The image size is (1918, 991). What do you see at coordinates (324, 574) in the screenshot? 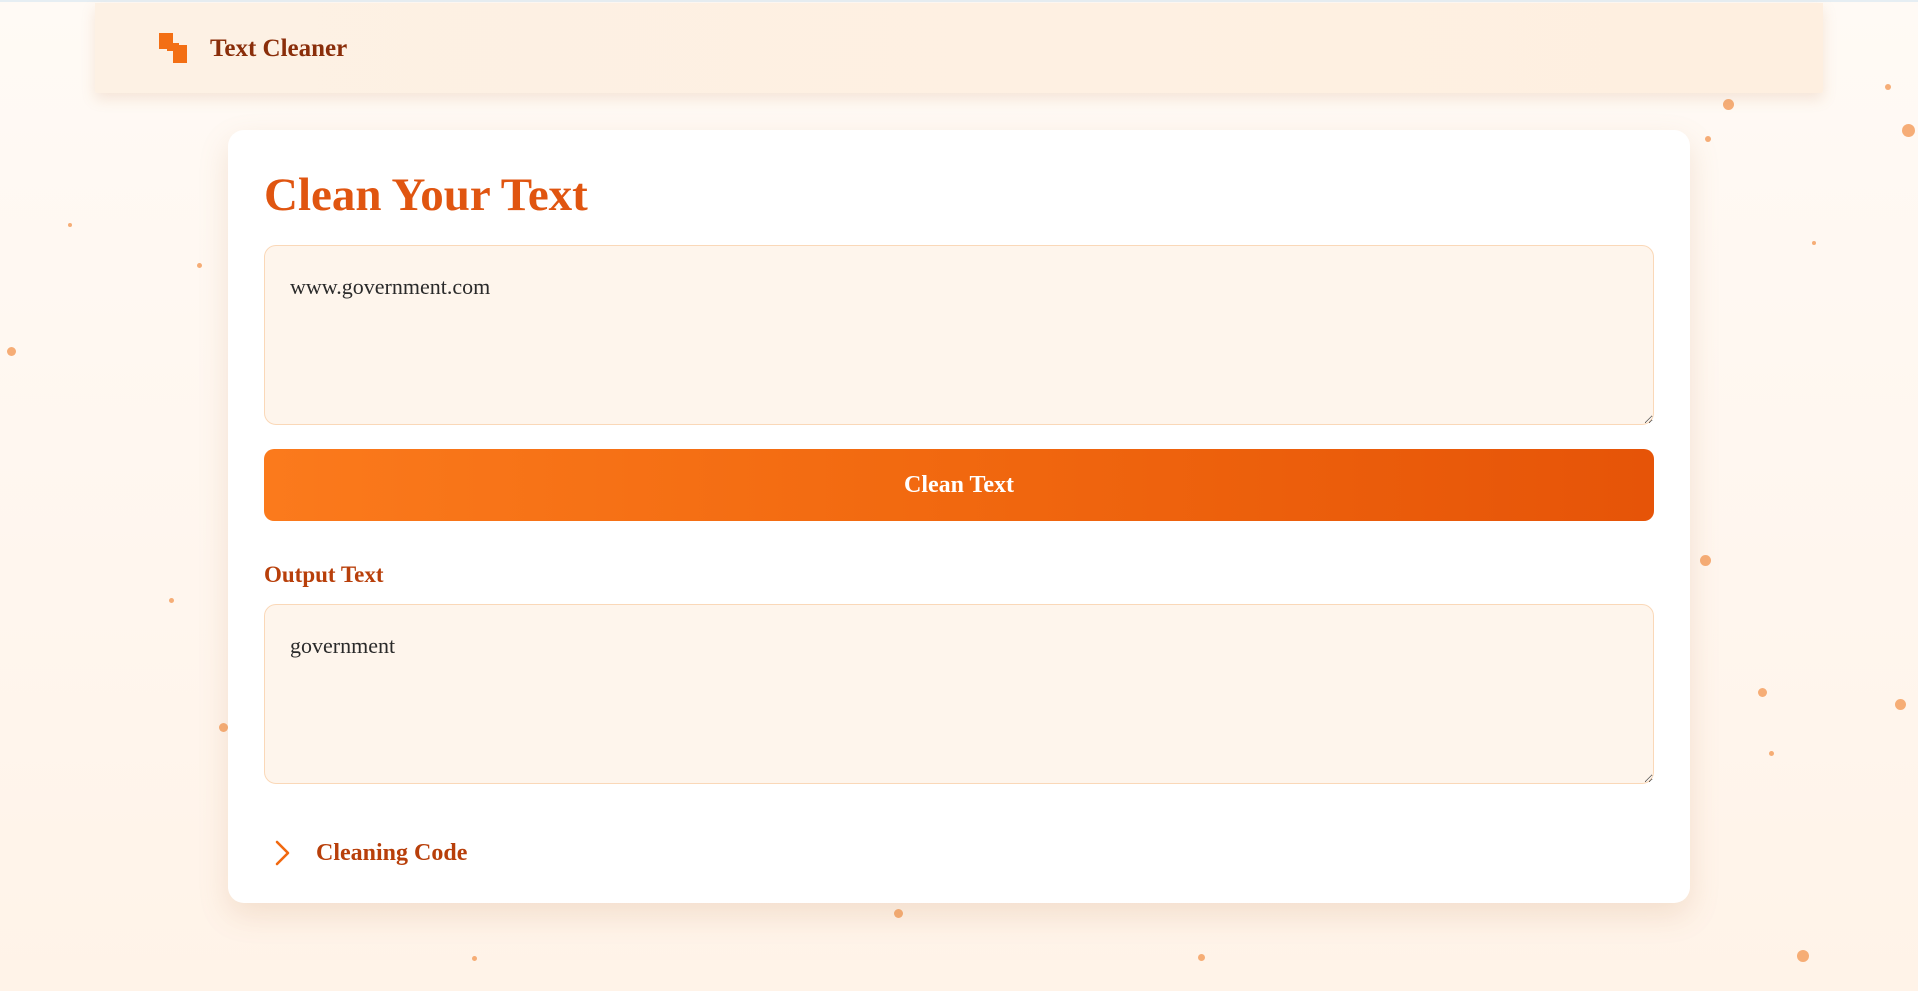
I see `output-label: Output Text` at bounding box center [324, 574].